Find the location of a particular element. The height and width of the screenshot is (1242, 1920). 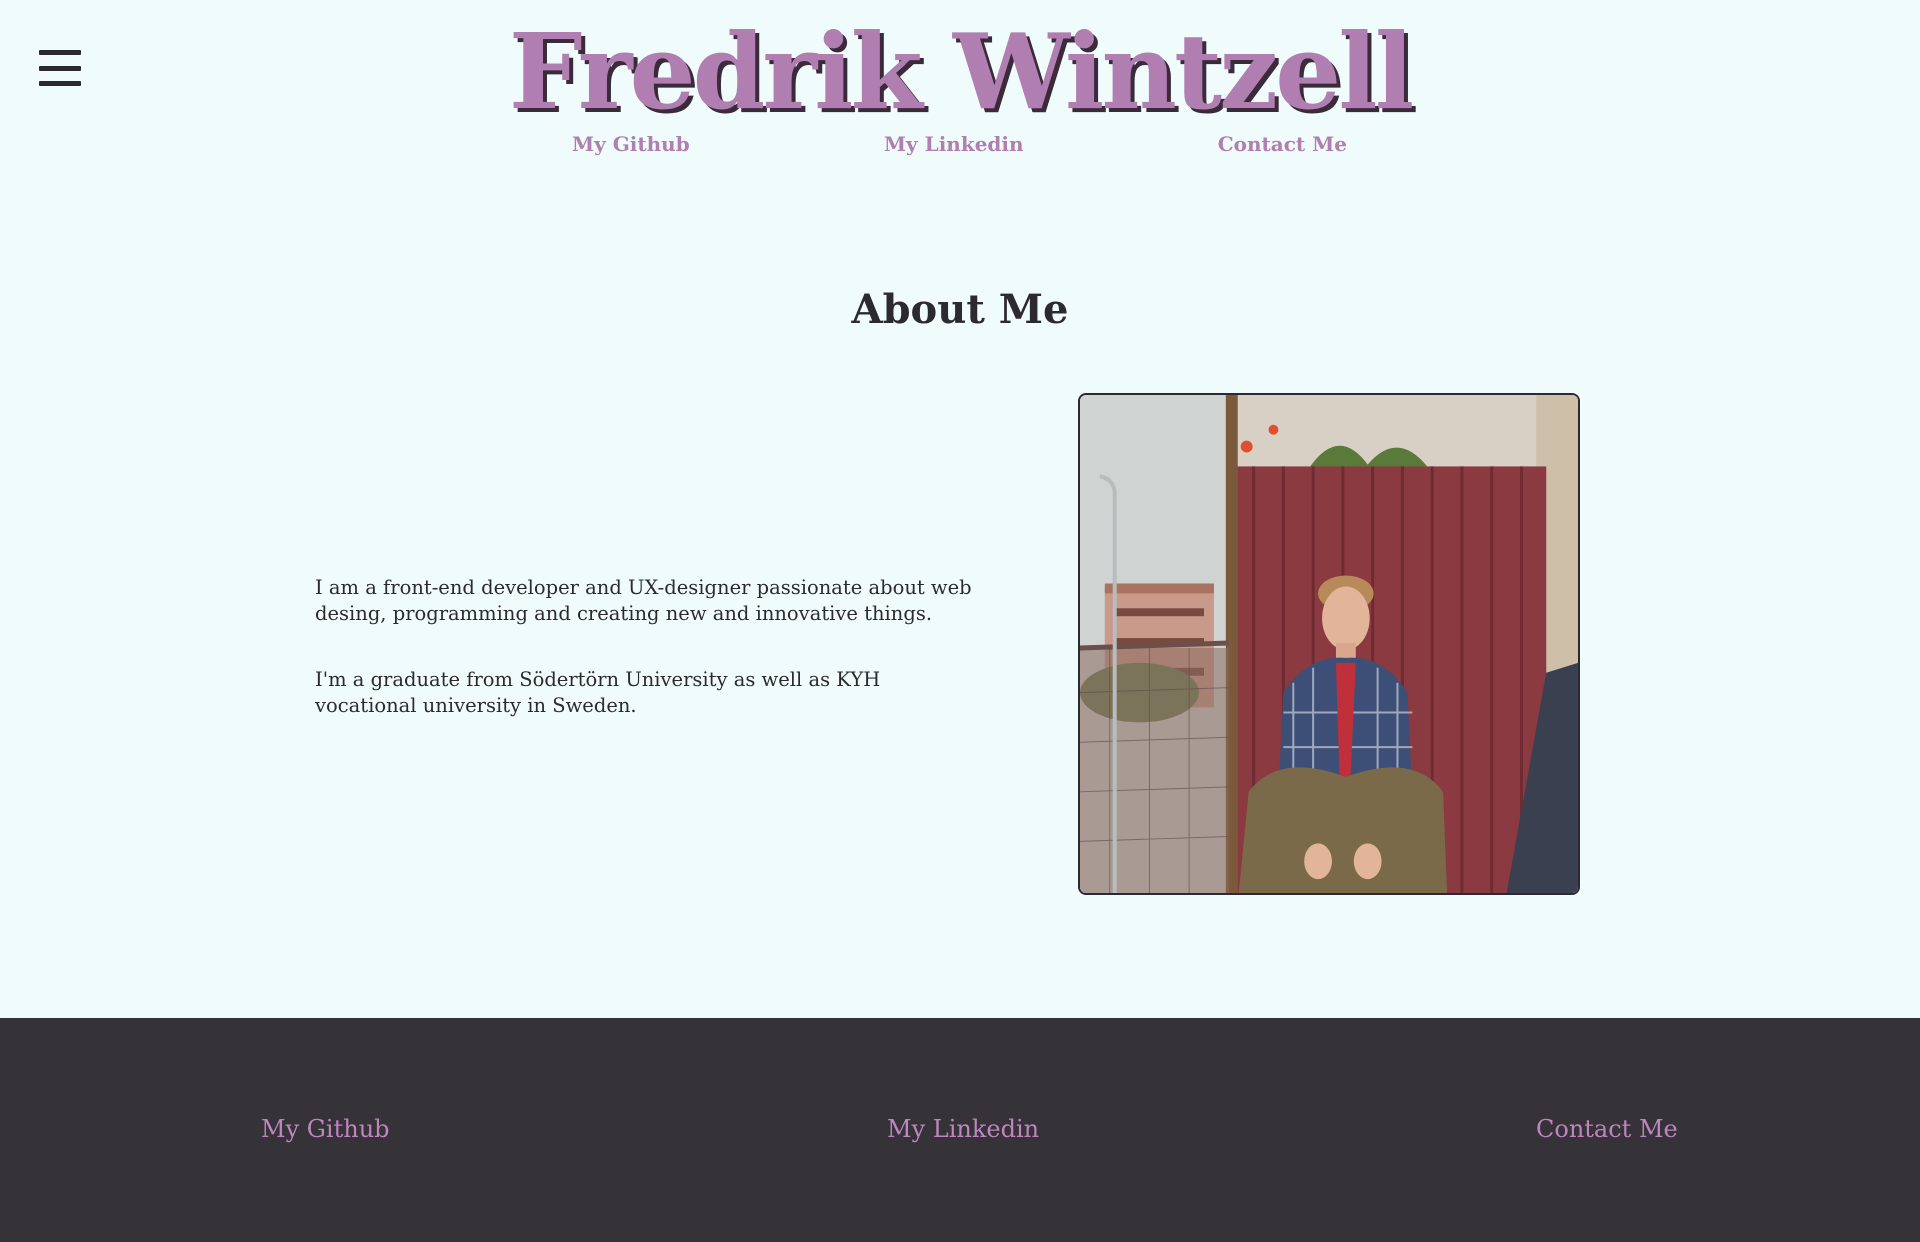

top-nav: My Github My Linkedin Contact Me is located at coordinates (959, 144).